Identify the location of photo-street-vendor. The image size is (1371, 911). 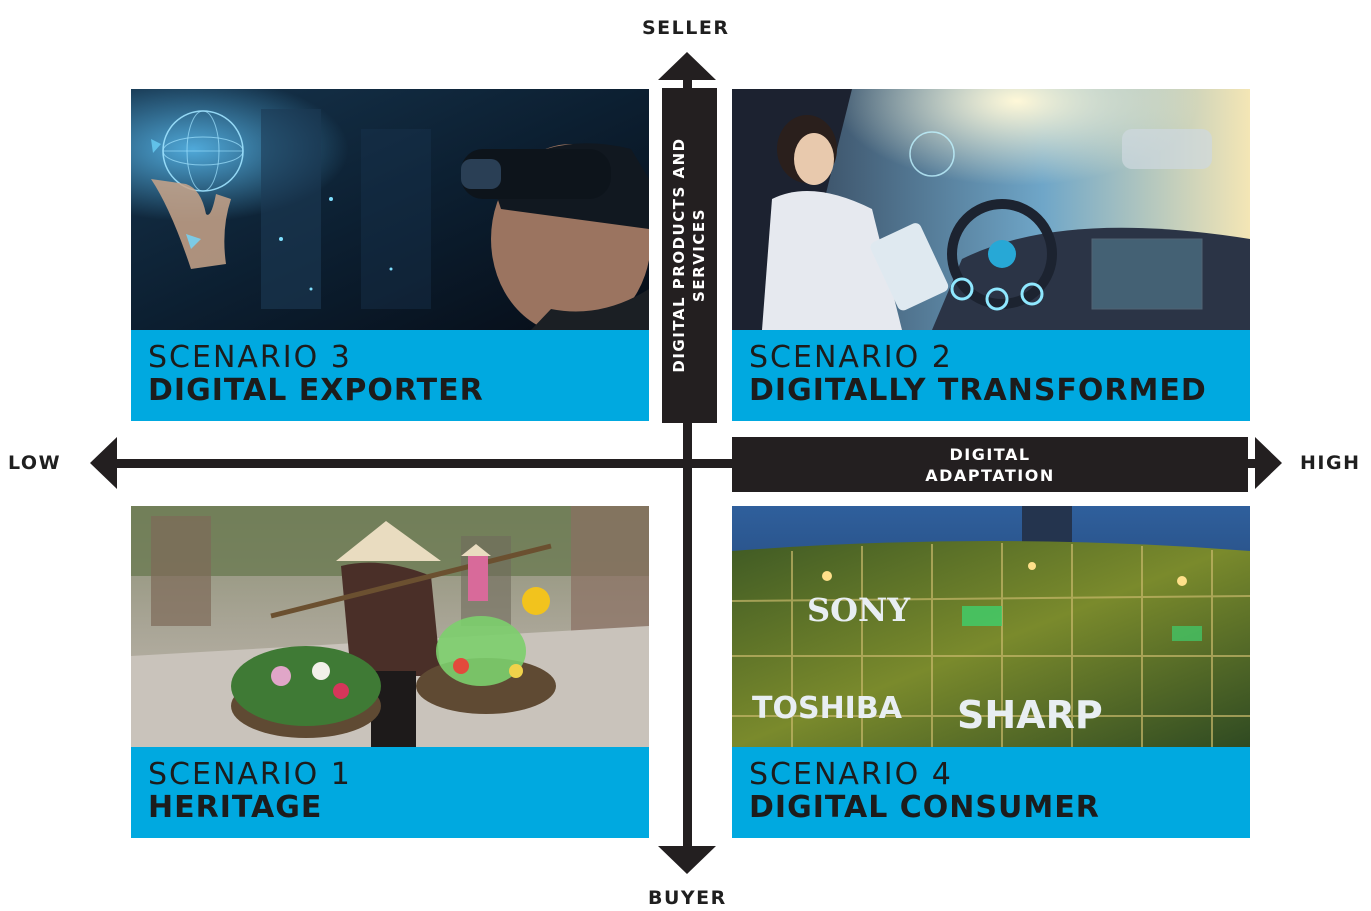
(390, 626).